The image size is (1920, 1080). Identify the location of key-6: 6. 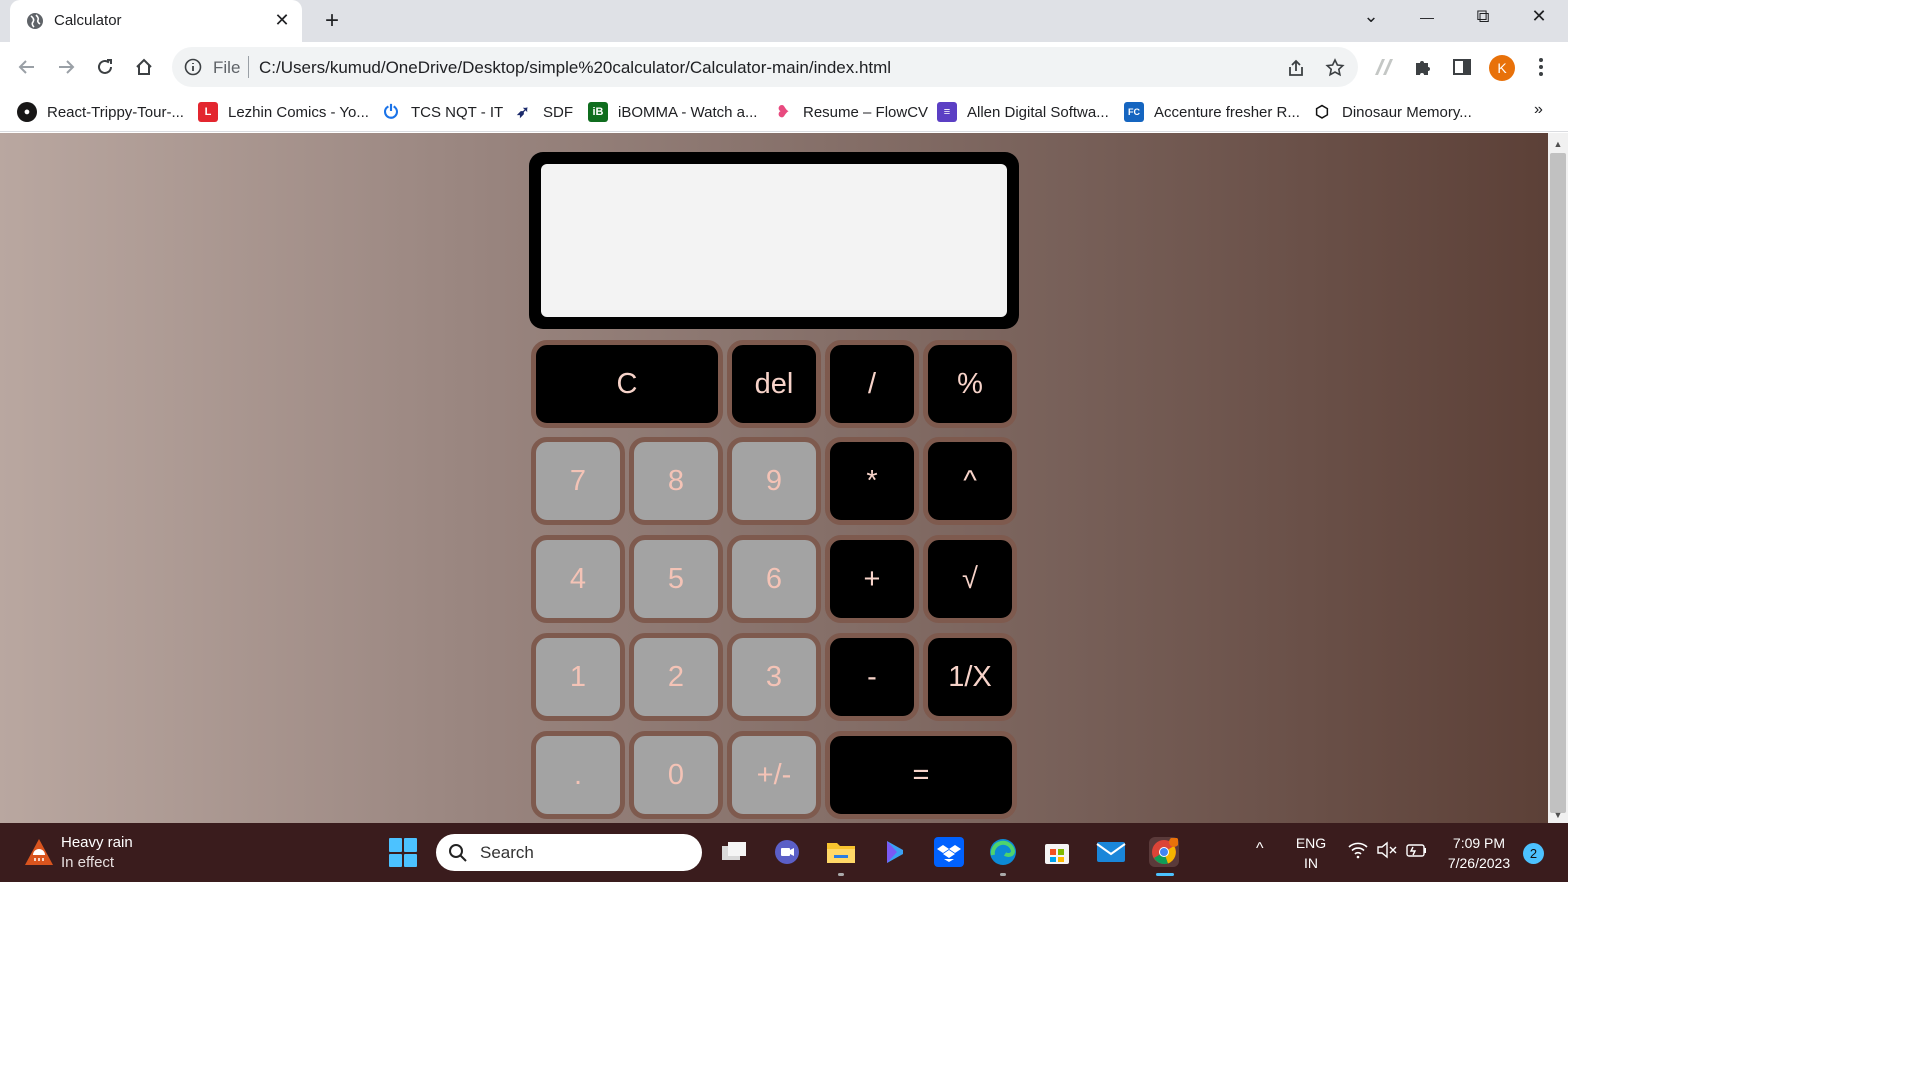
(774, 579).